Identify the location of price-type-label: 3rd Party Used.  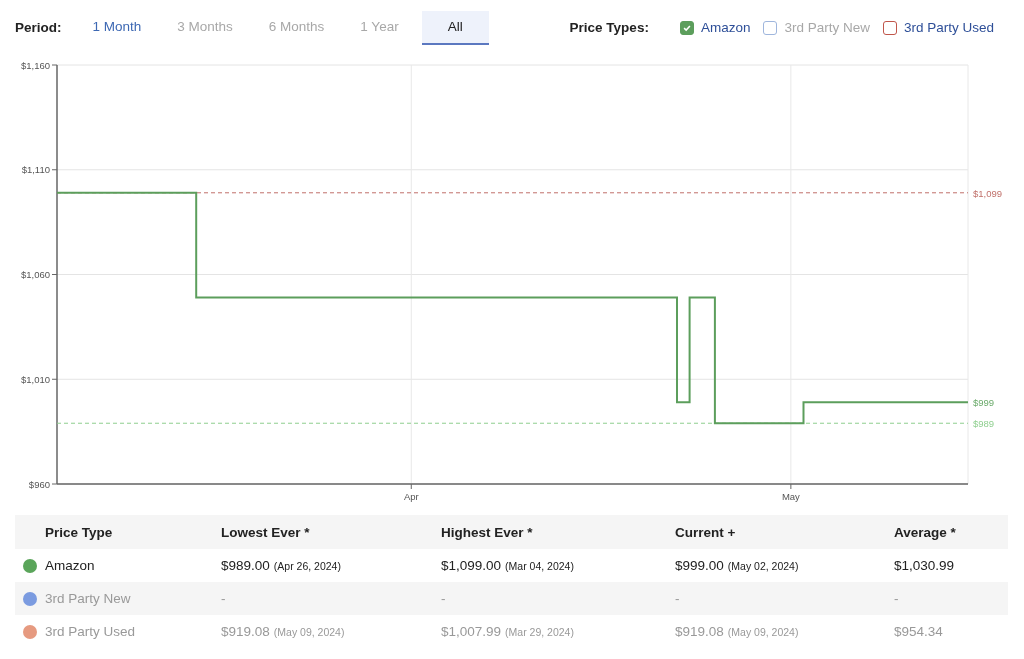
(948, 27).